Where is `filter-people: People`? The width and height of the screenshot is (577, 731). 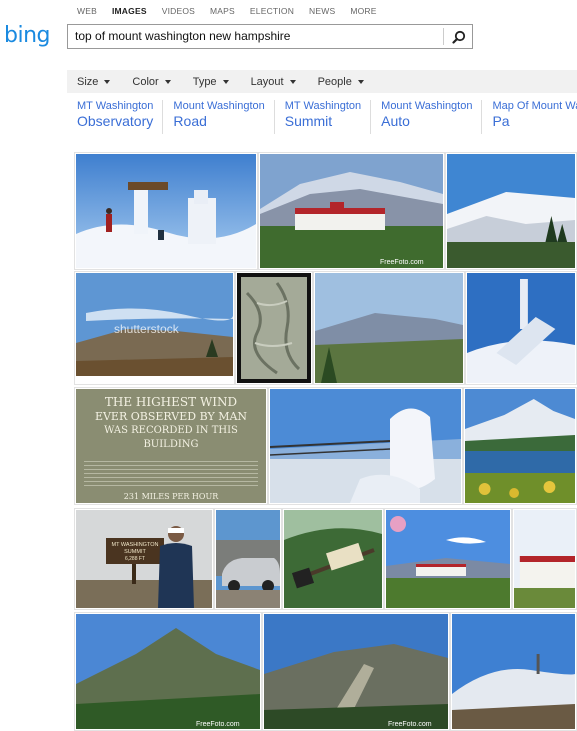
filter-people: People is located at coordinates (341, 82).